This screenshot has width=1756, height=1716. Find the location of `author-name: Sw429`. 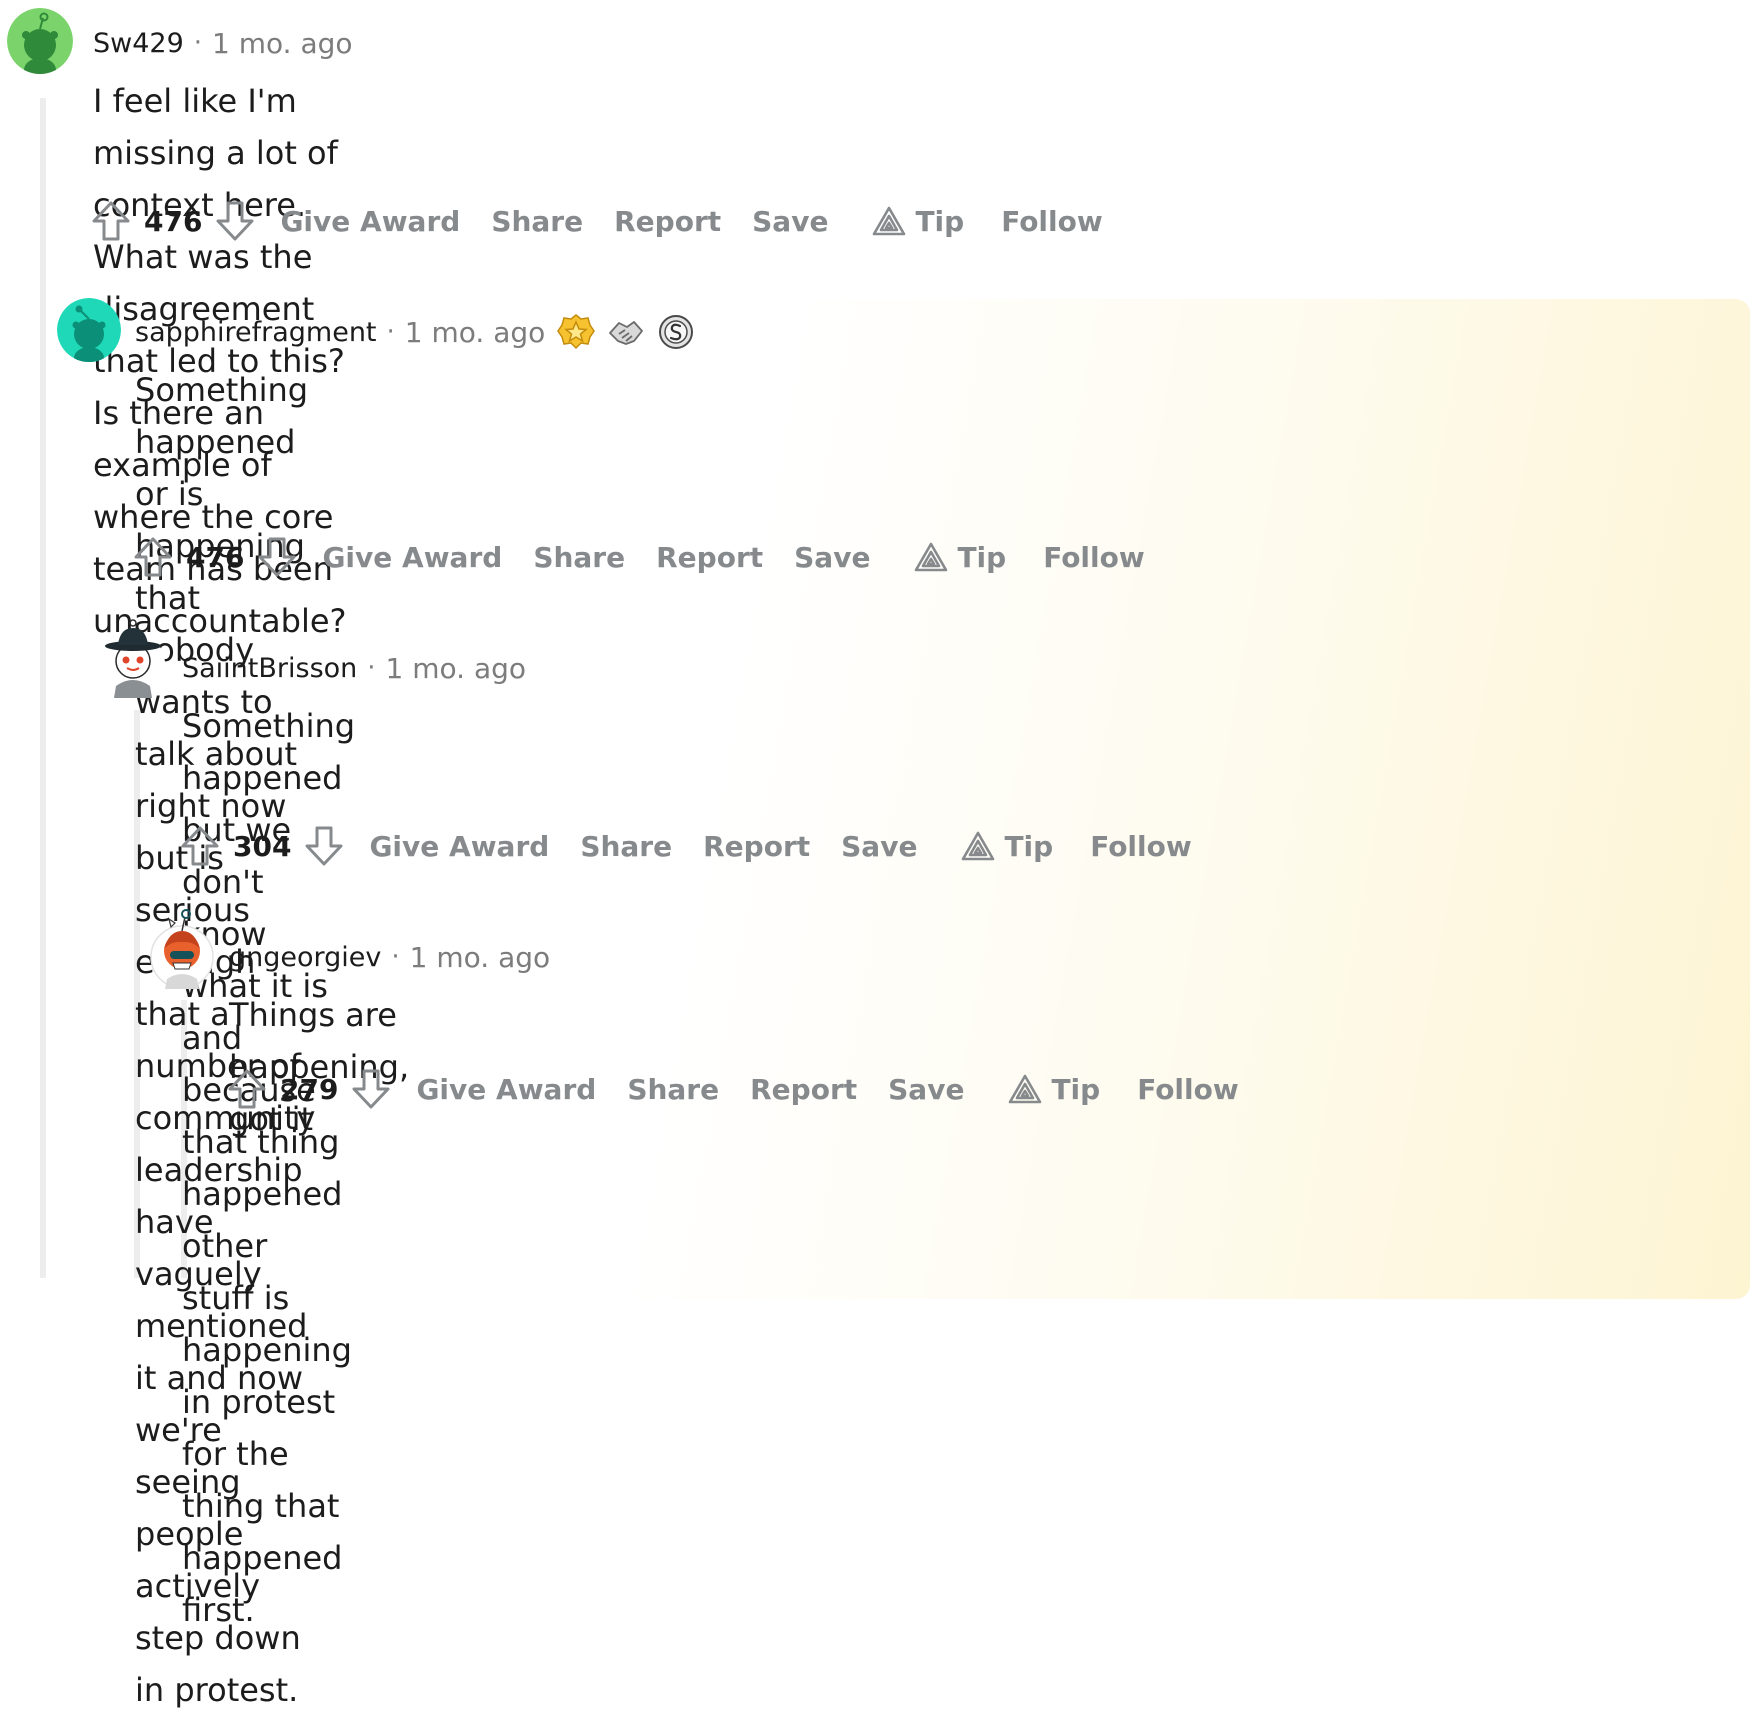

author-name: Sw429 is located at coordinates (138, 43).